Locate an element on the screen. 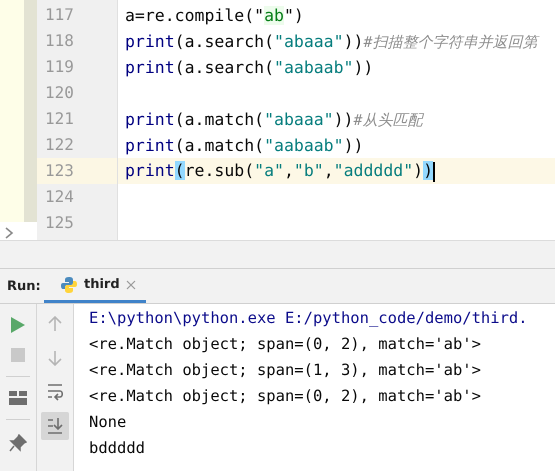 This screenshot has height=471, width=555. code-line: print(re.sub("a","b","addddd")) is located at coordinates (280, 171).